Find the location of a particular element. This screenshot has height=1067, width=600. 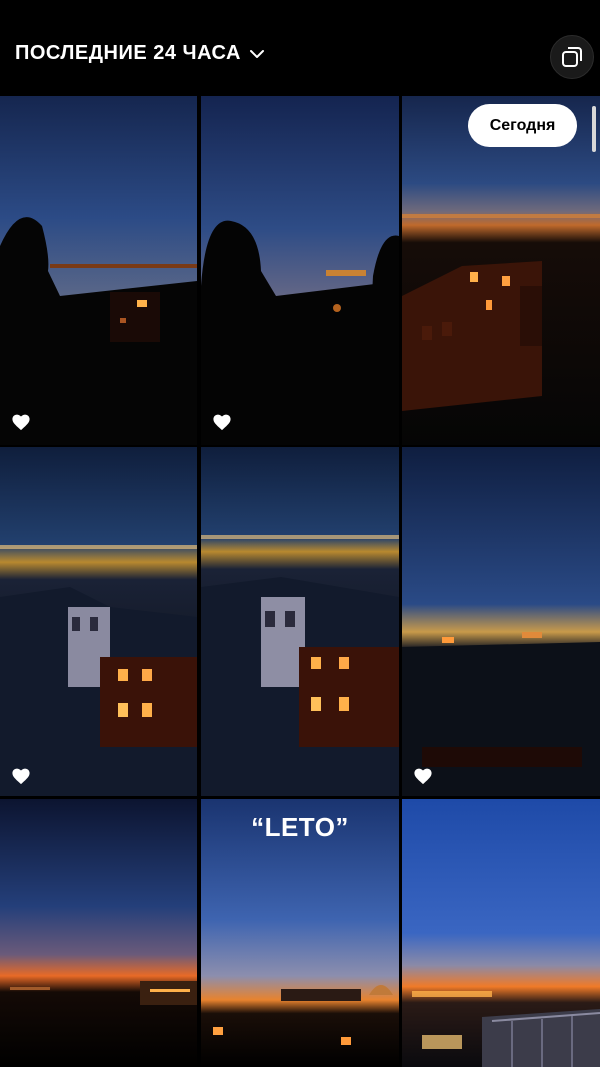

photo-8-text-overlay: “LETO” is located at coordinates (300, 827).